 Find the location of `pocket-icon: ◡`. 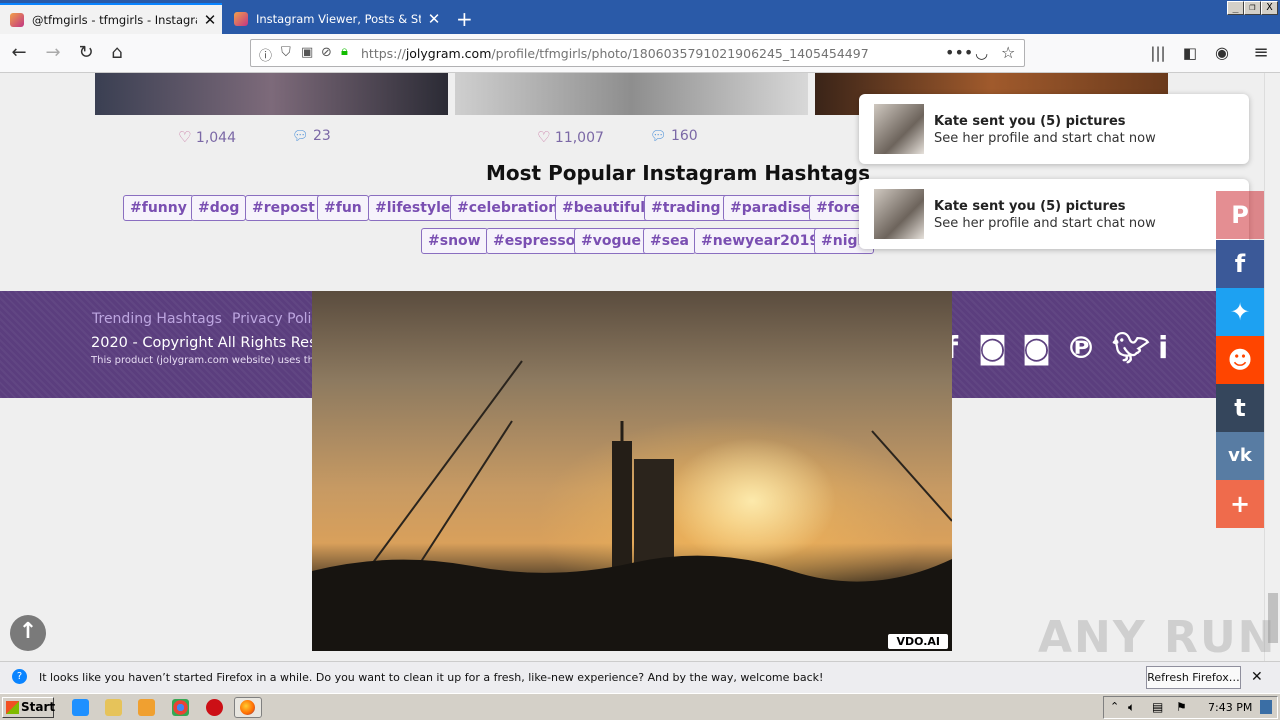

pocket-icon: ◡ is located at coordinates (981, 53).